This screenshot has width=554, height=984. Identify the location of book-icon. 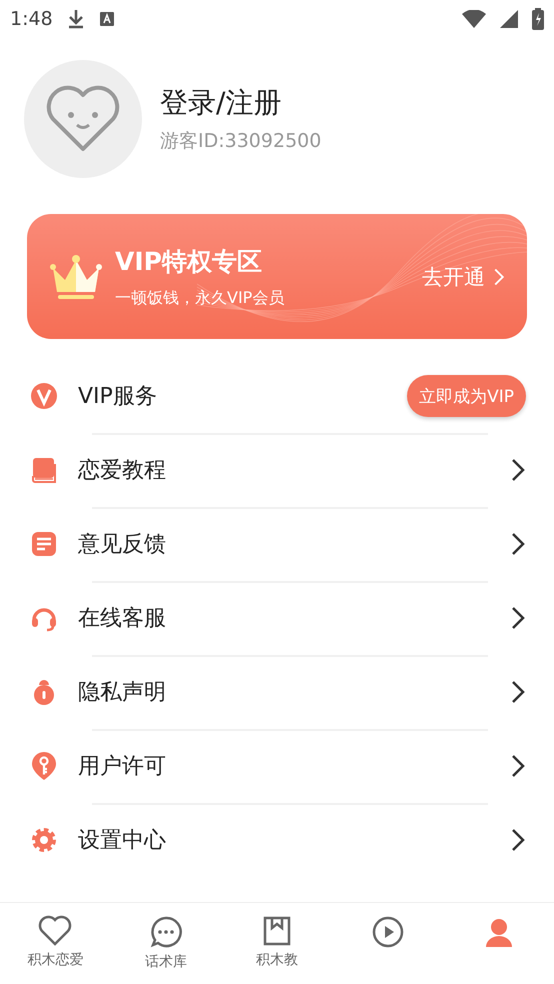
(44, 470).